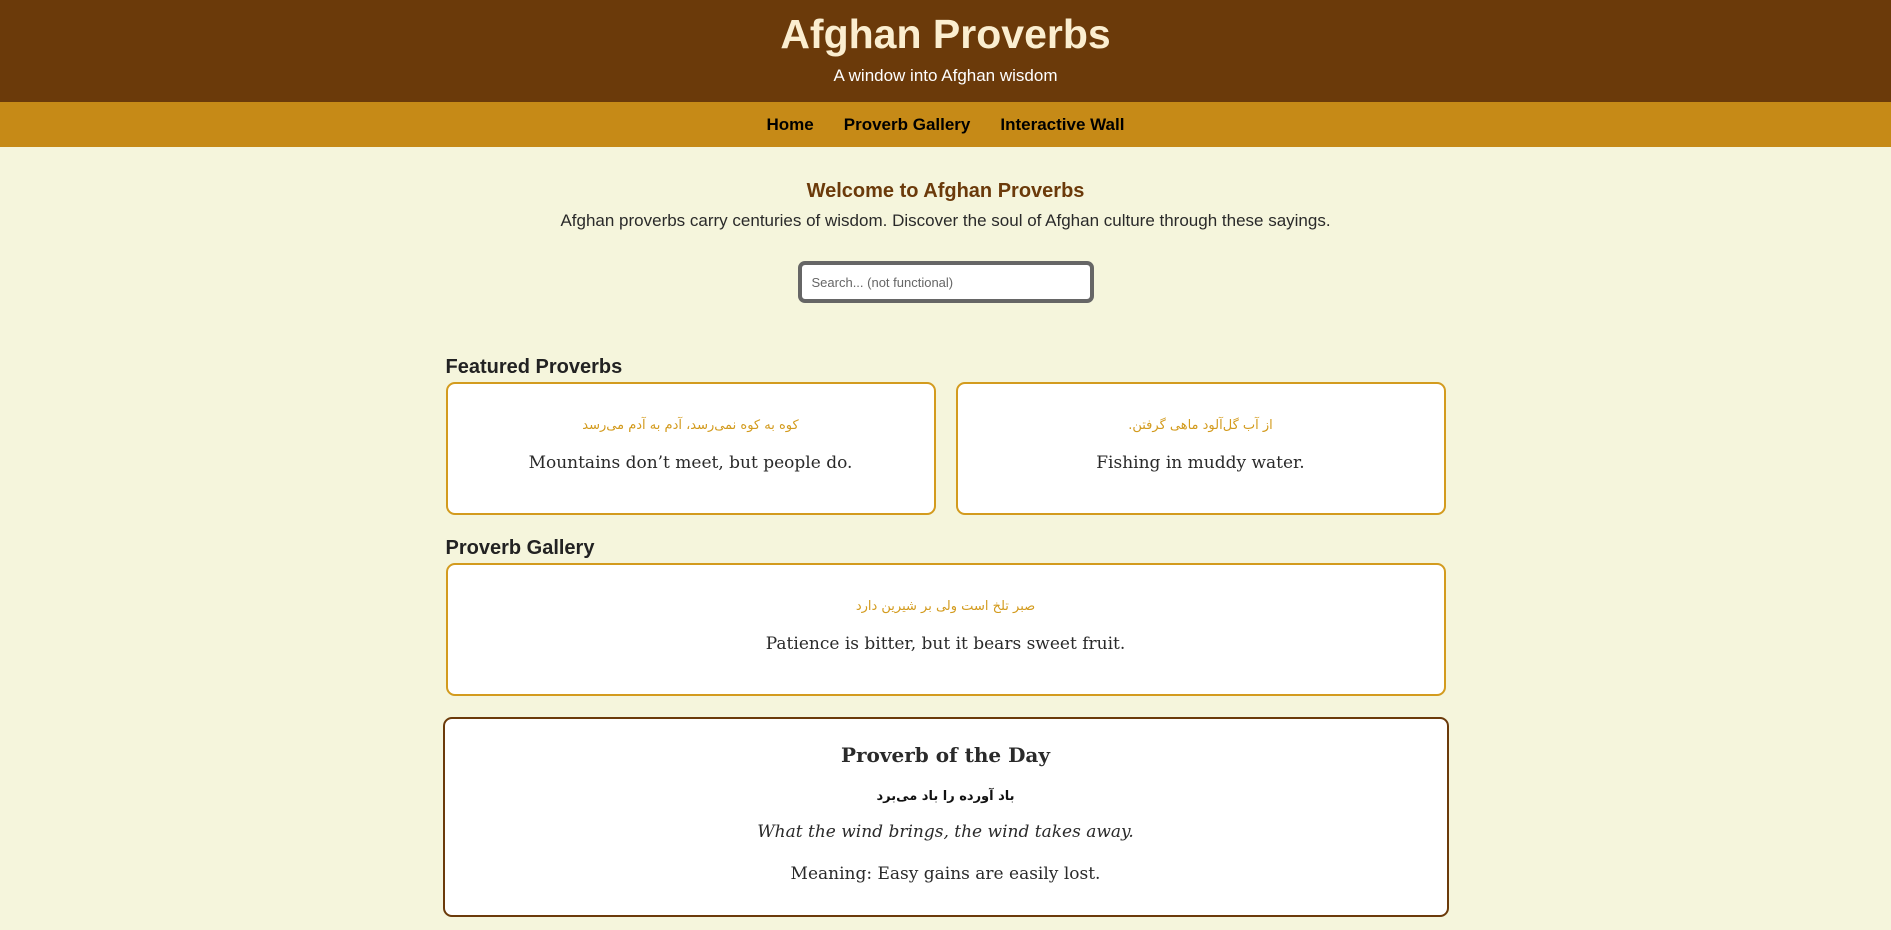 This screenshot has width=1891, height=930. Describe the element at coordinates (1200, 425) in the screenshot. I see `proverb-original: از آب گل‌آلود ماهی گرفتن.` at that location.